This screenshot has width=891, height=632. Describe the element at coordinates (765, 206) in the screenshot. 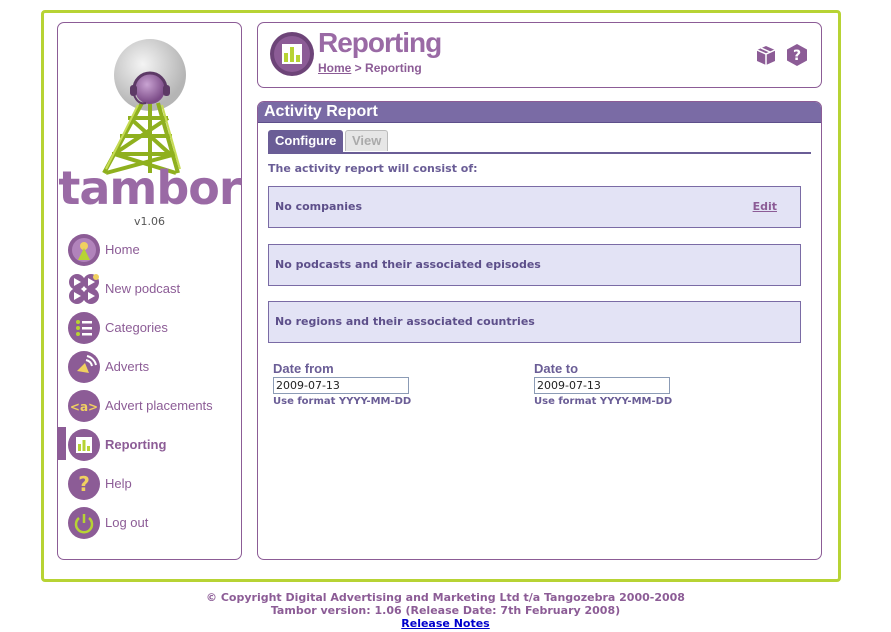

I see `edit-companies-link: Edit` at that location.